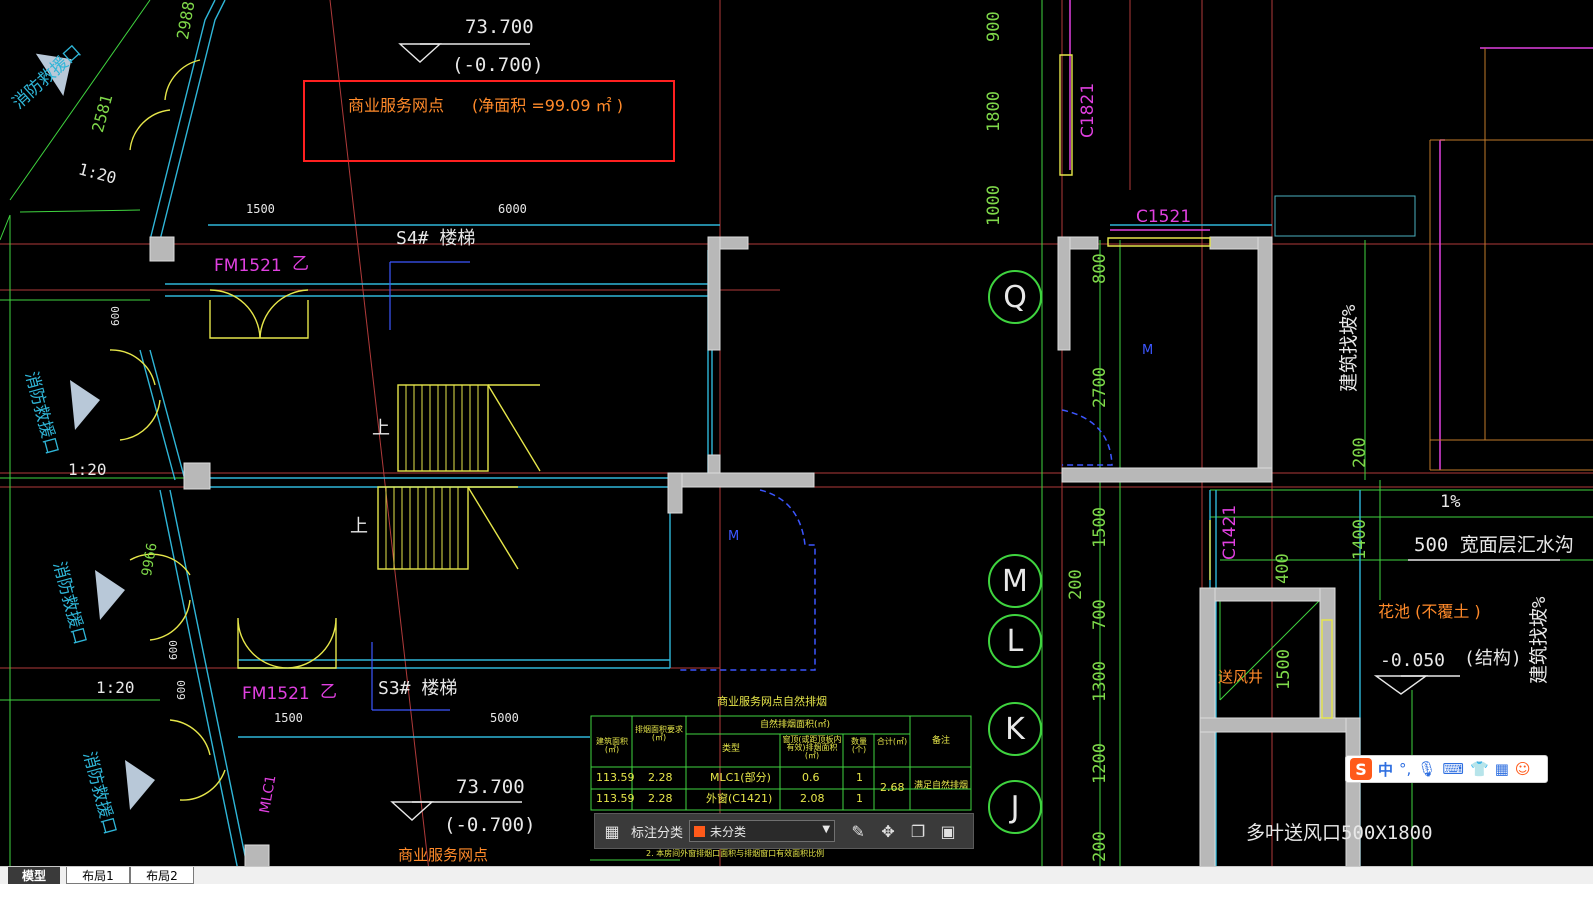 This screenshot has width=1593, height=899. What do you see at coordinates (498, 65) in the screenshot?
I see `elevation-top-sub: (-0.700)` at bounding box center [498, 65].